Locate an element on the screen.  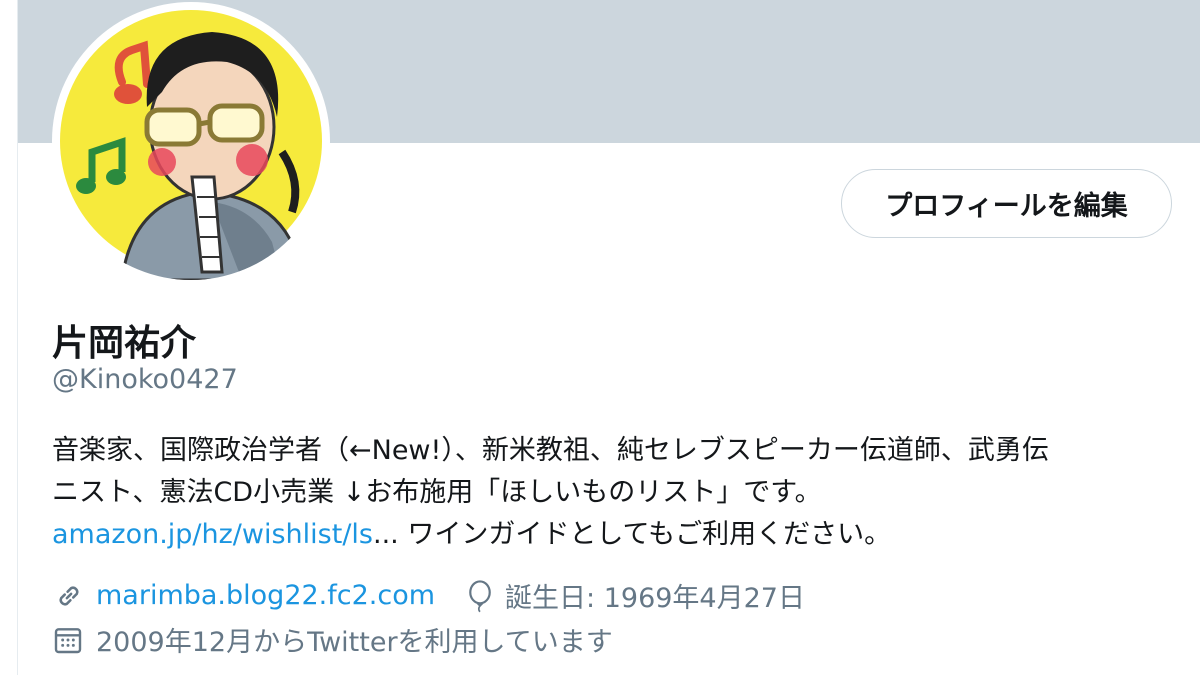
balloon-icon is located at coordinates (480, 595).